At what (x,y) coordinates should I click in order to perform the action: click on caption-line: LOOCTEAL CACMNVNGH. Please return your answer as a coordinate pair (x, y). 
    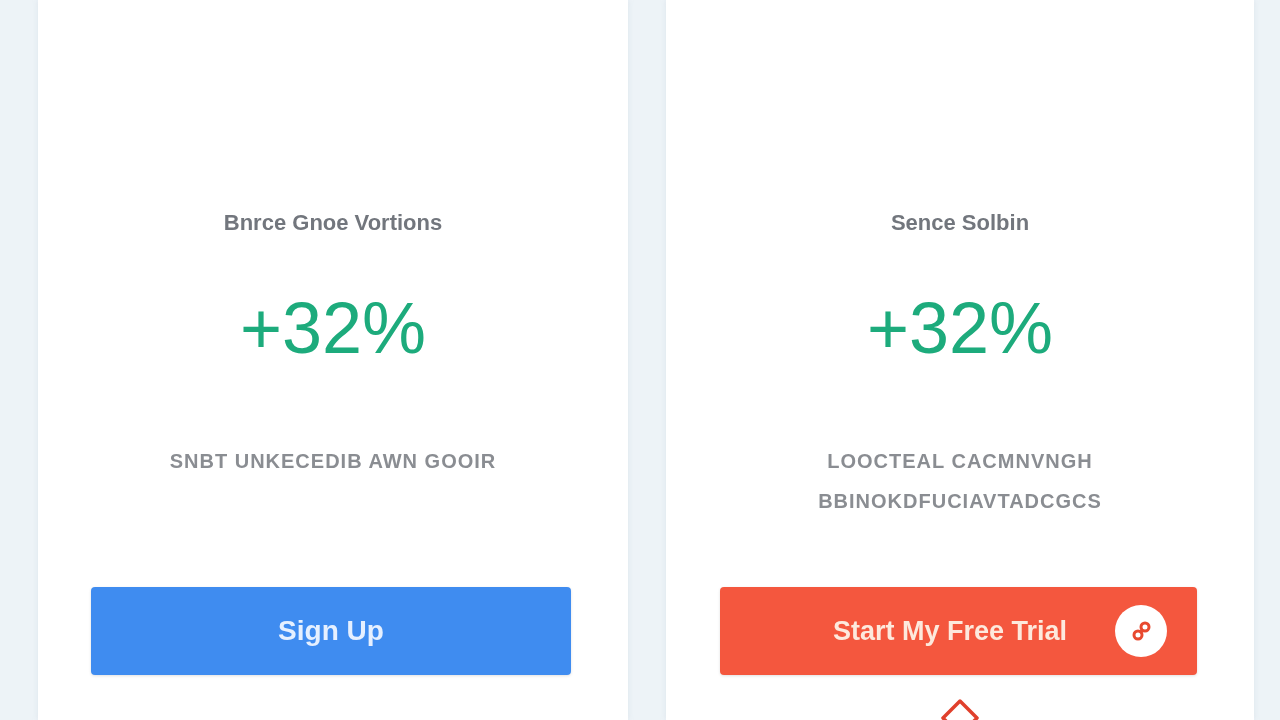
    Looking at the image, I should click on (960, 461).